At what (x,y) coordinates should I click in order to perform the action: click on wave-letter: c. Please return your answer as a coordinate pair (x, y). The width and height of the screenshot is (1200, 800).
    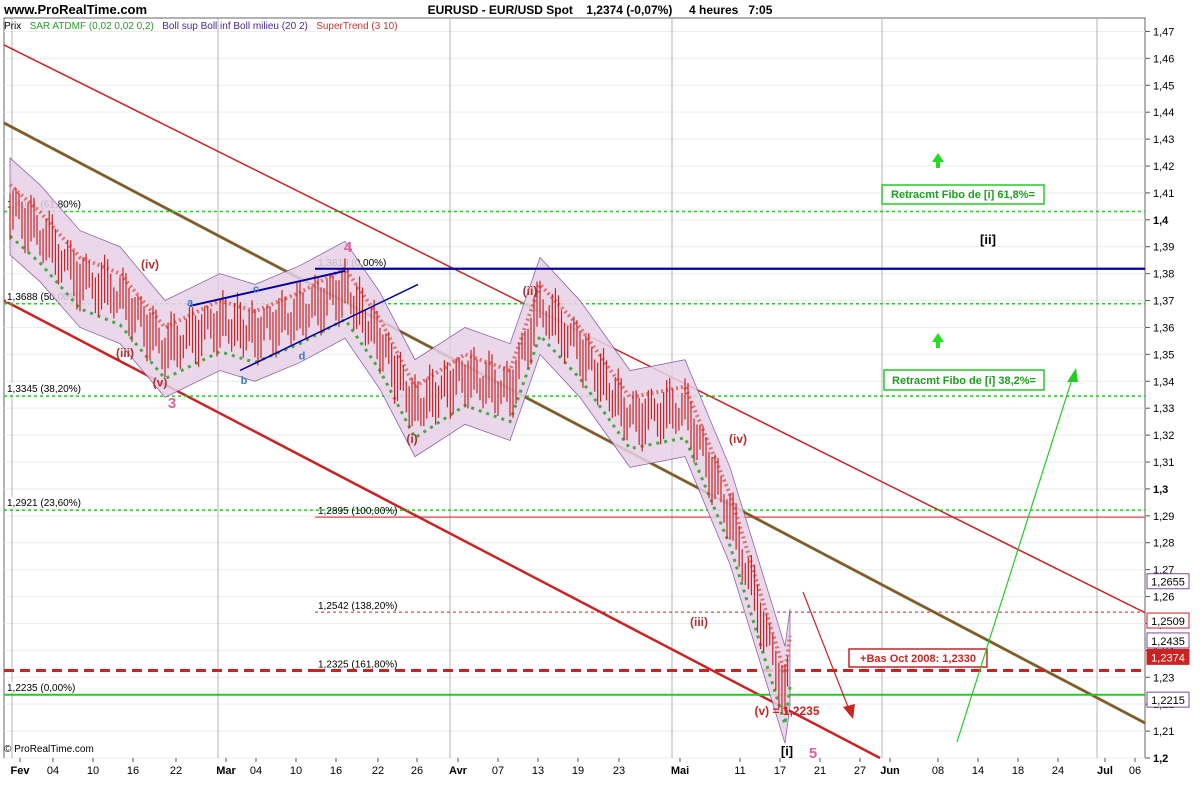
    Looking at the image, I should click on (256, 289).